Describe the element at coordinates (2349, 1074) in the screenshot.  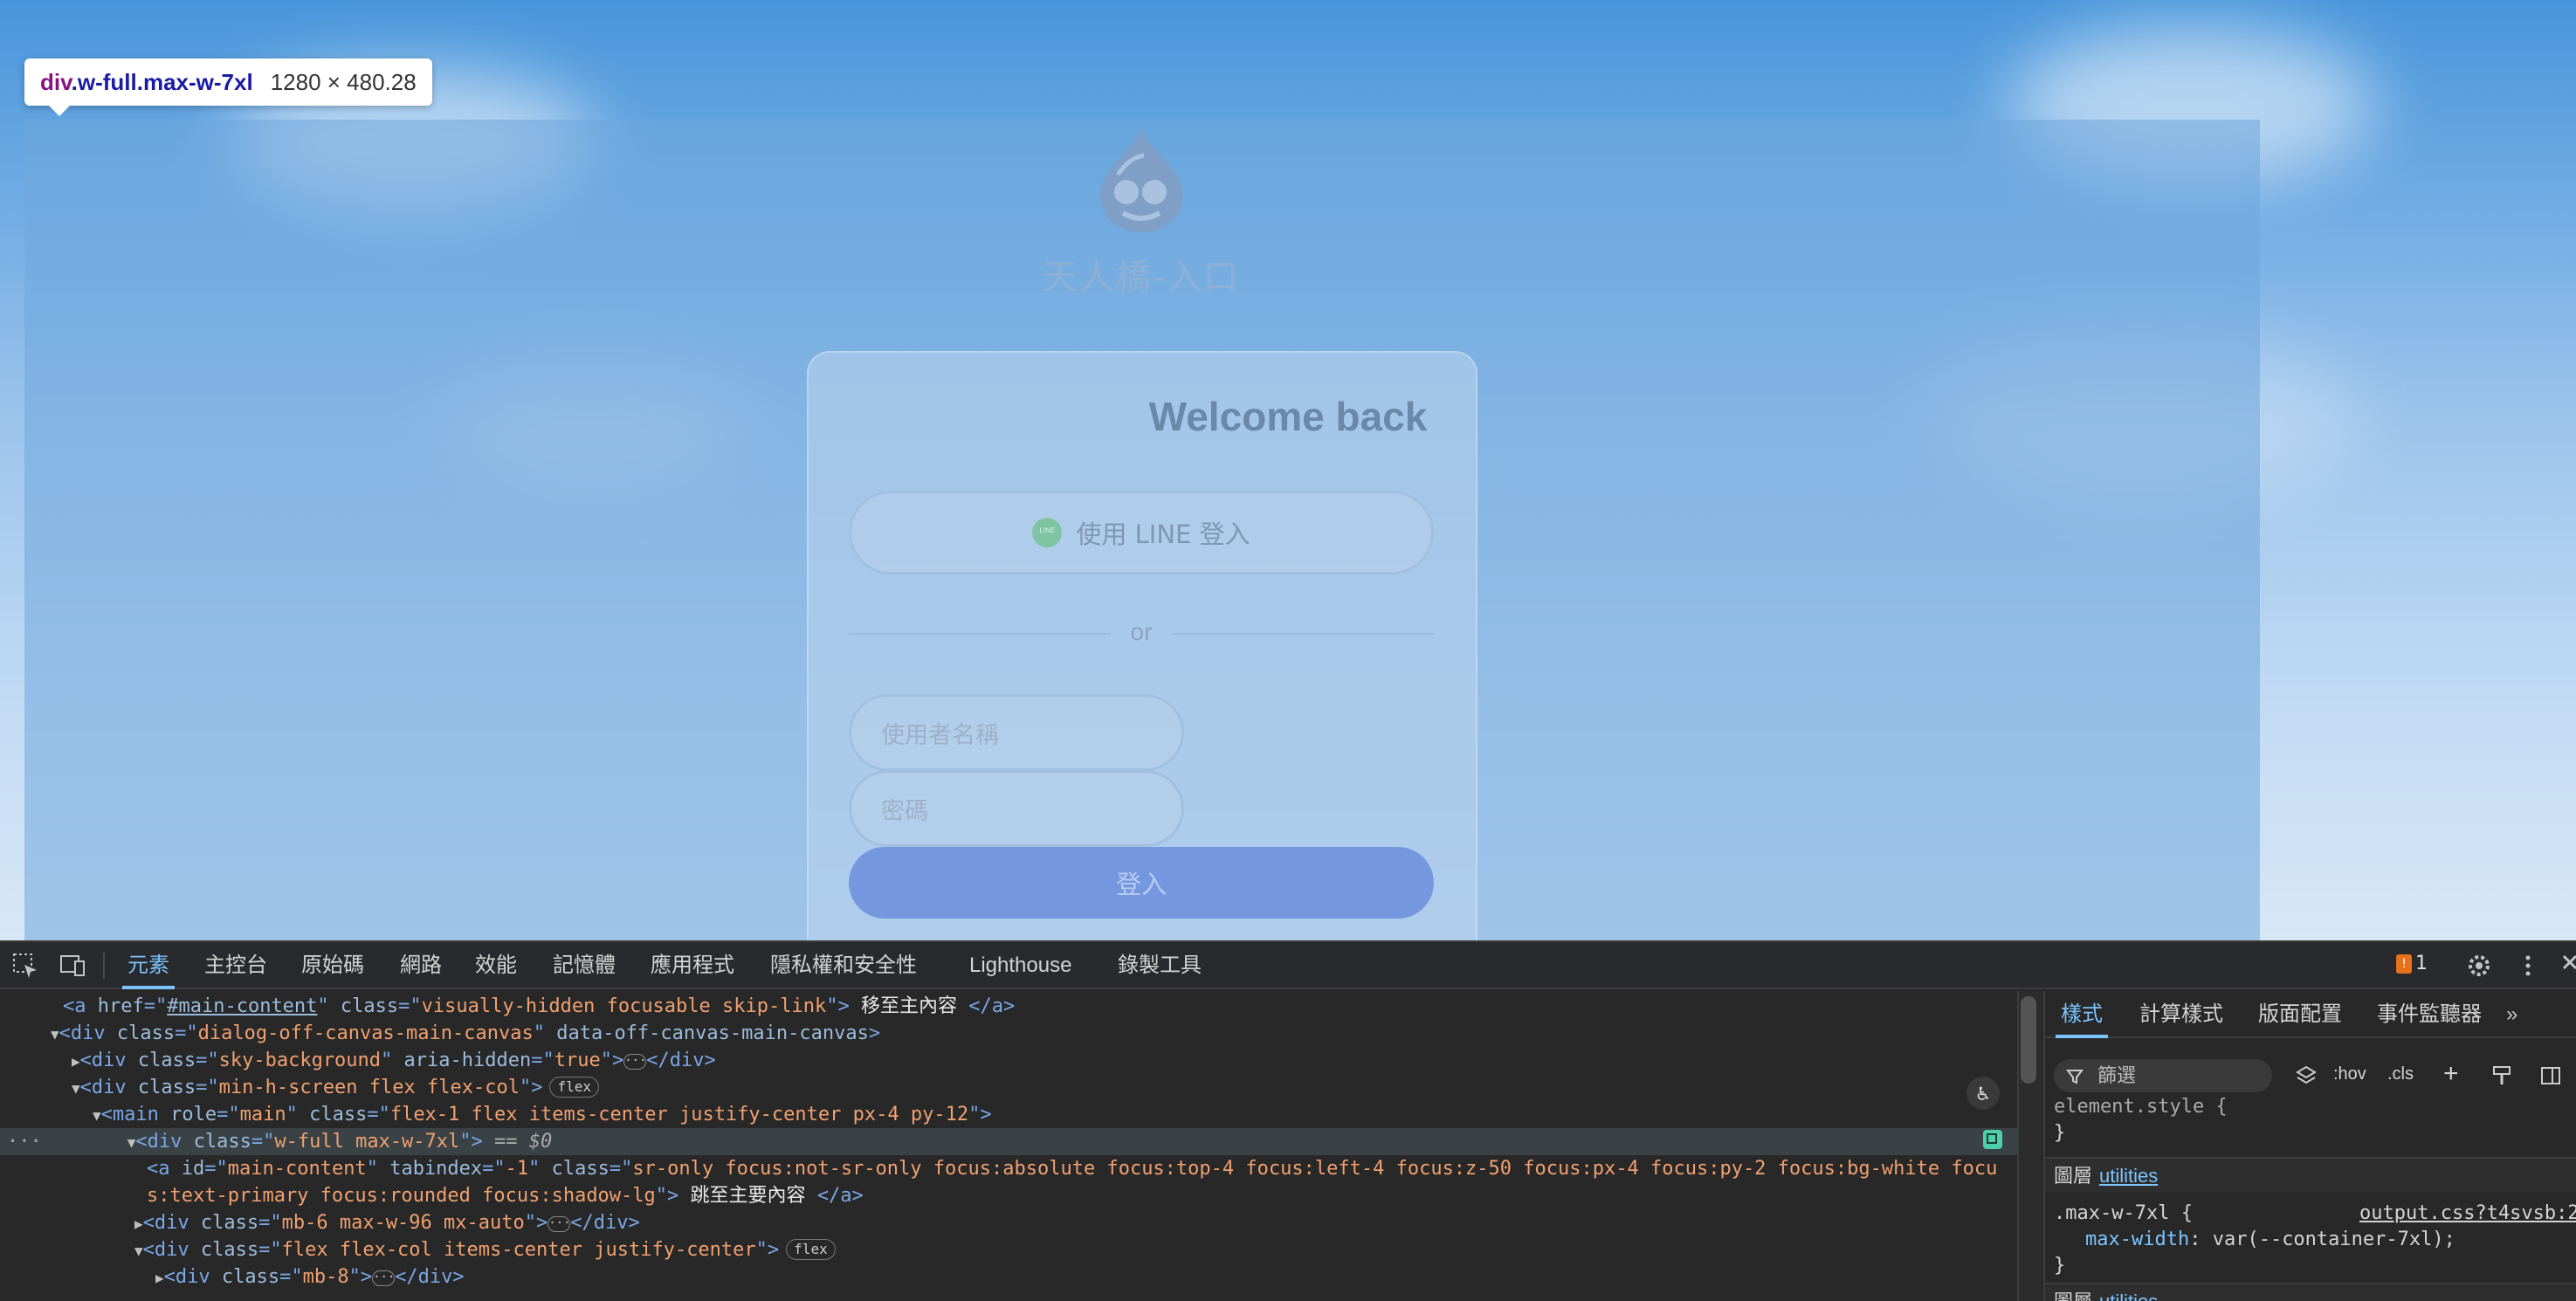
I see `hover-state-toggle: :hov` at that location.